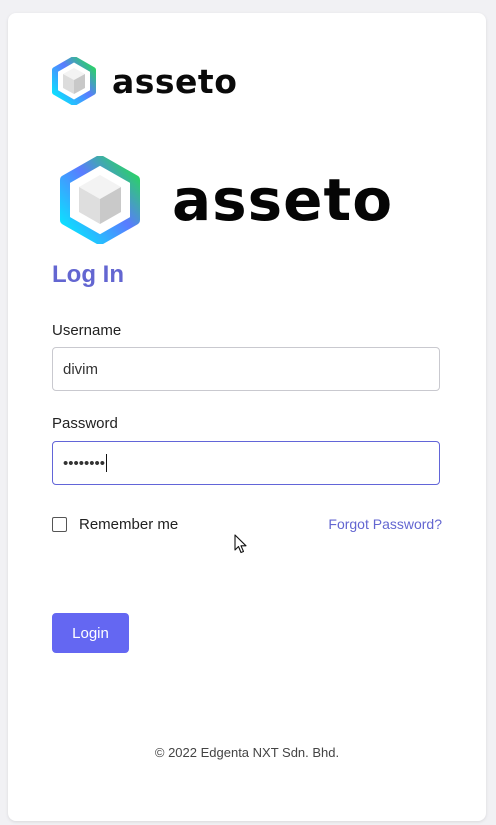  I want to click on remember-me-label: Remember me, so click(129, 524).